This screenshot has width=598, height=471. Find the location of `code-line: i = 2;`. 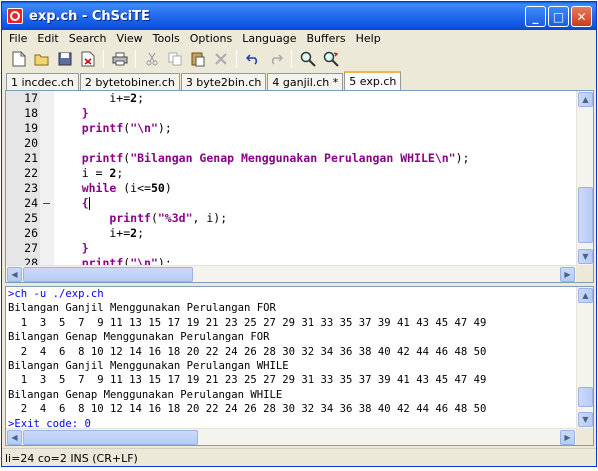

code-line: i = 2; is located at coordinates (315, 173).